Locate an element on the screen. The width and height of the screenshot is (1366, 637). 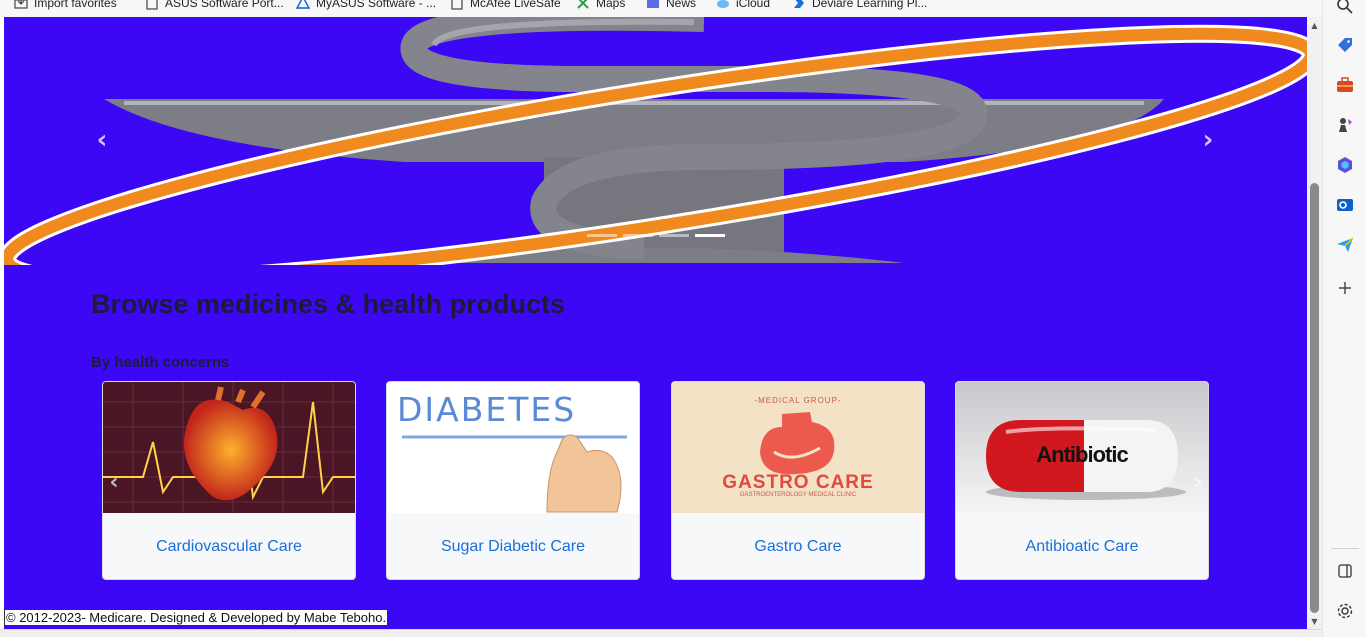
maps-icon is located at coordinates (583, 4).